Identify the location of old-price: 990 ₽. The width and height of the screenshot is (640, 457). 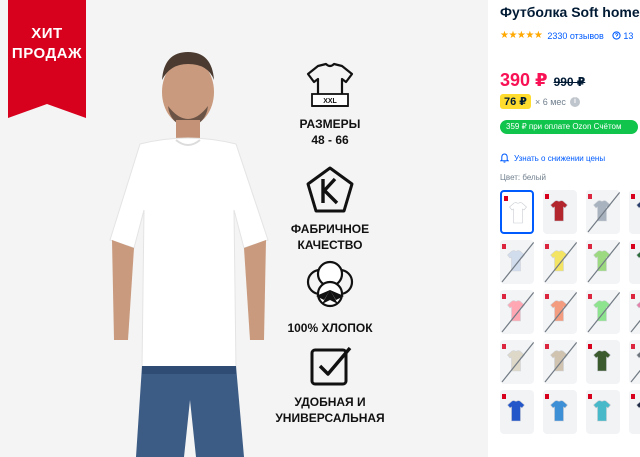
(569, 82).